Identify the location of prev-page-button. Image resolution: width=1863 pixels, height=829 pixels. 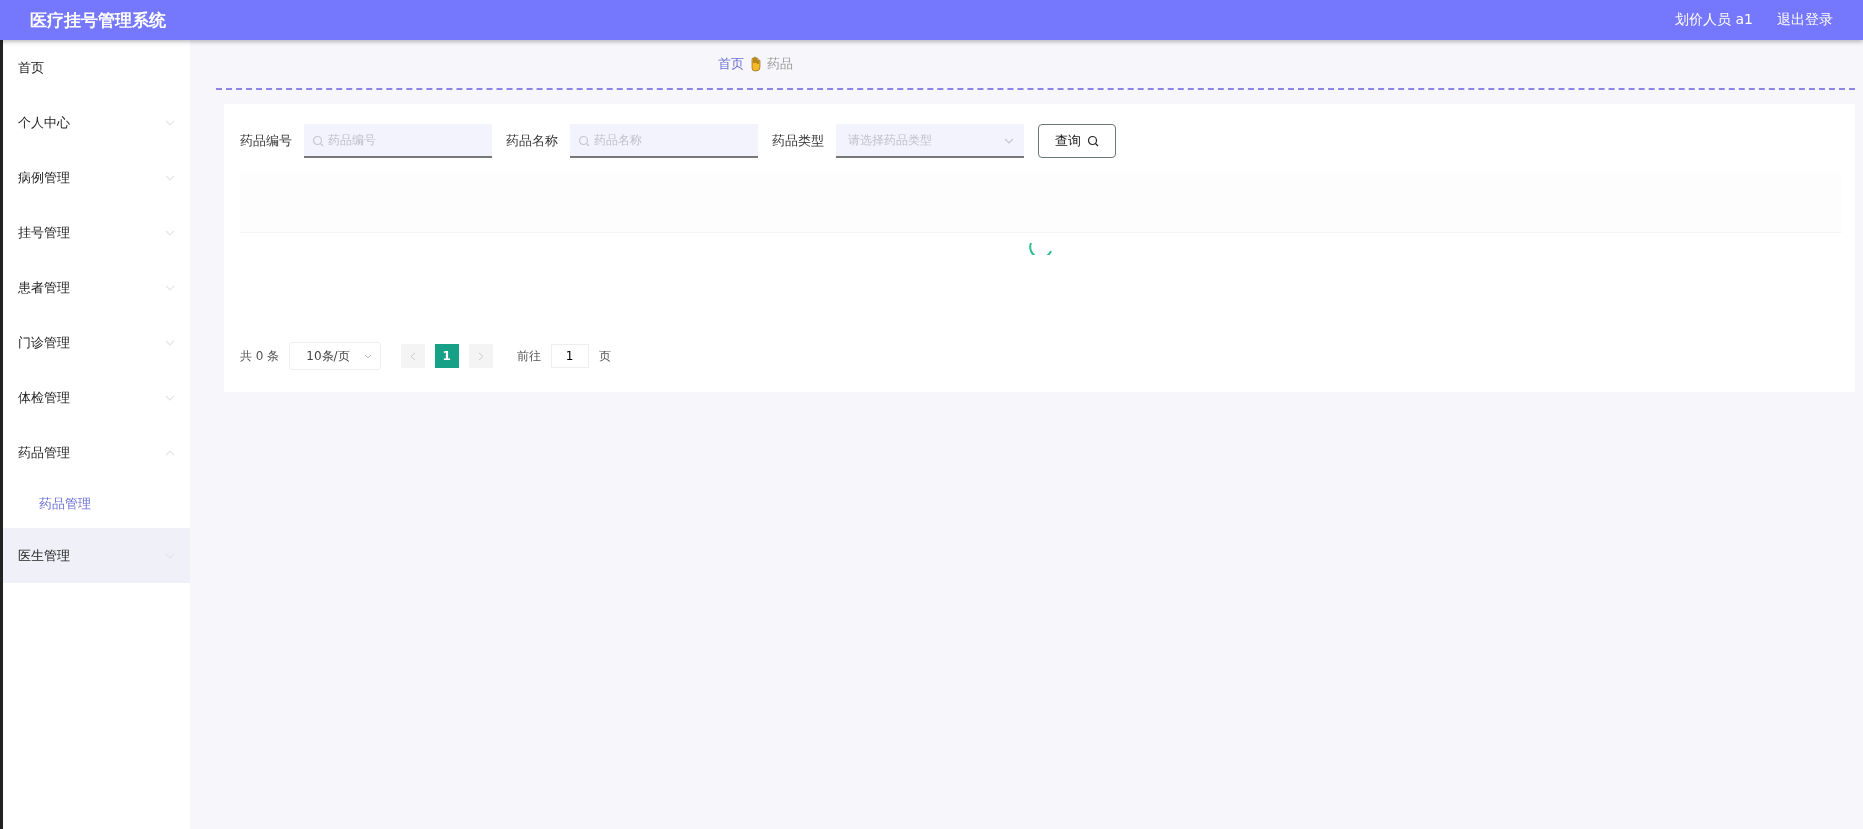
(412, 356).